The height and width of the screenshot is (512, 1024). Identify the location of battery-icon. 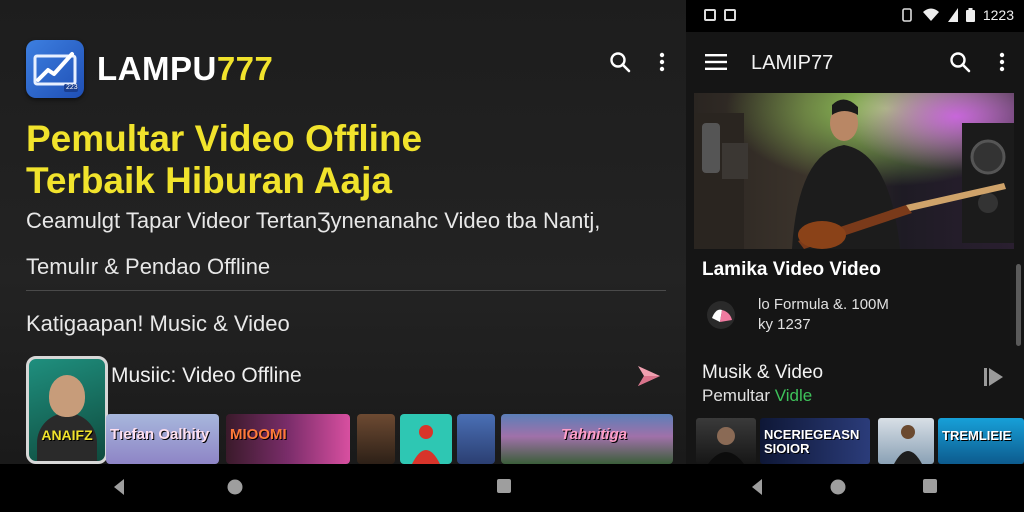
(970, 15).